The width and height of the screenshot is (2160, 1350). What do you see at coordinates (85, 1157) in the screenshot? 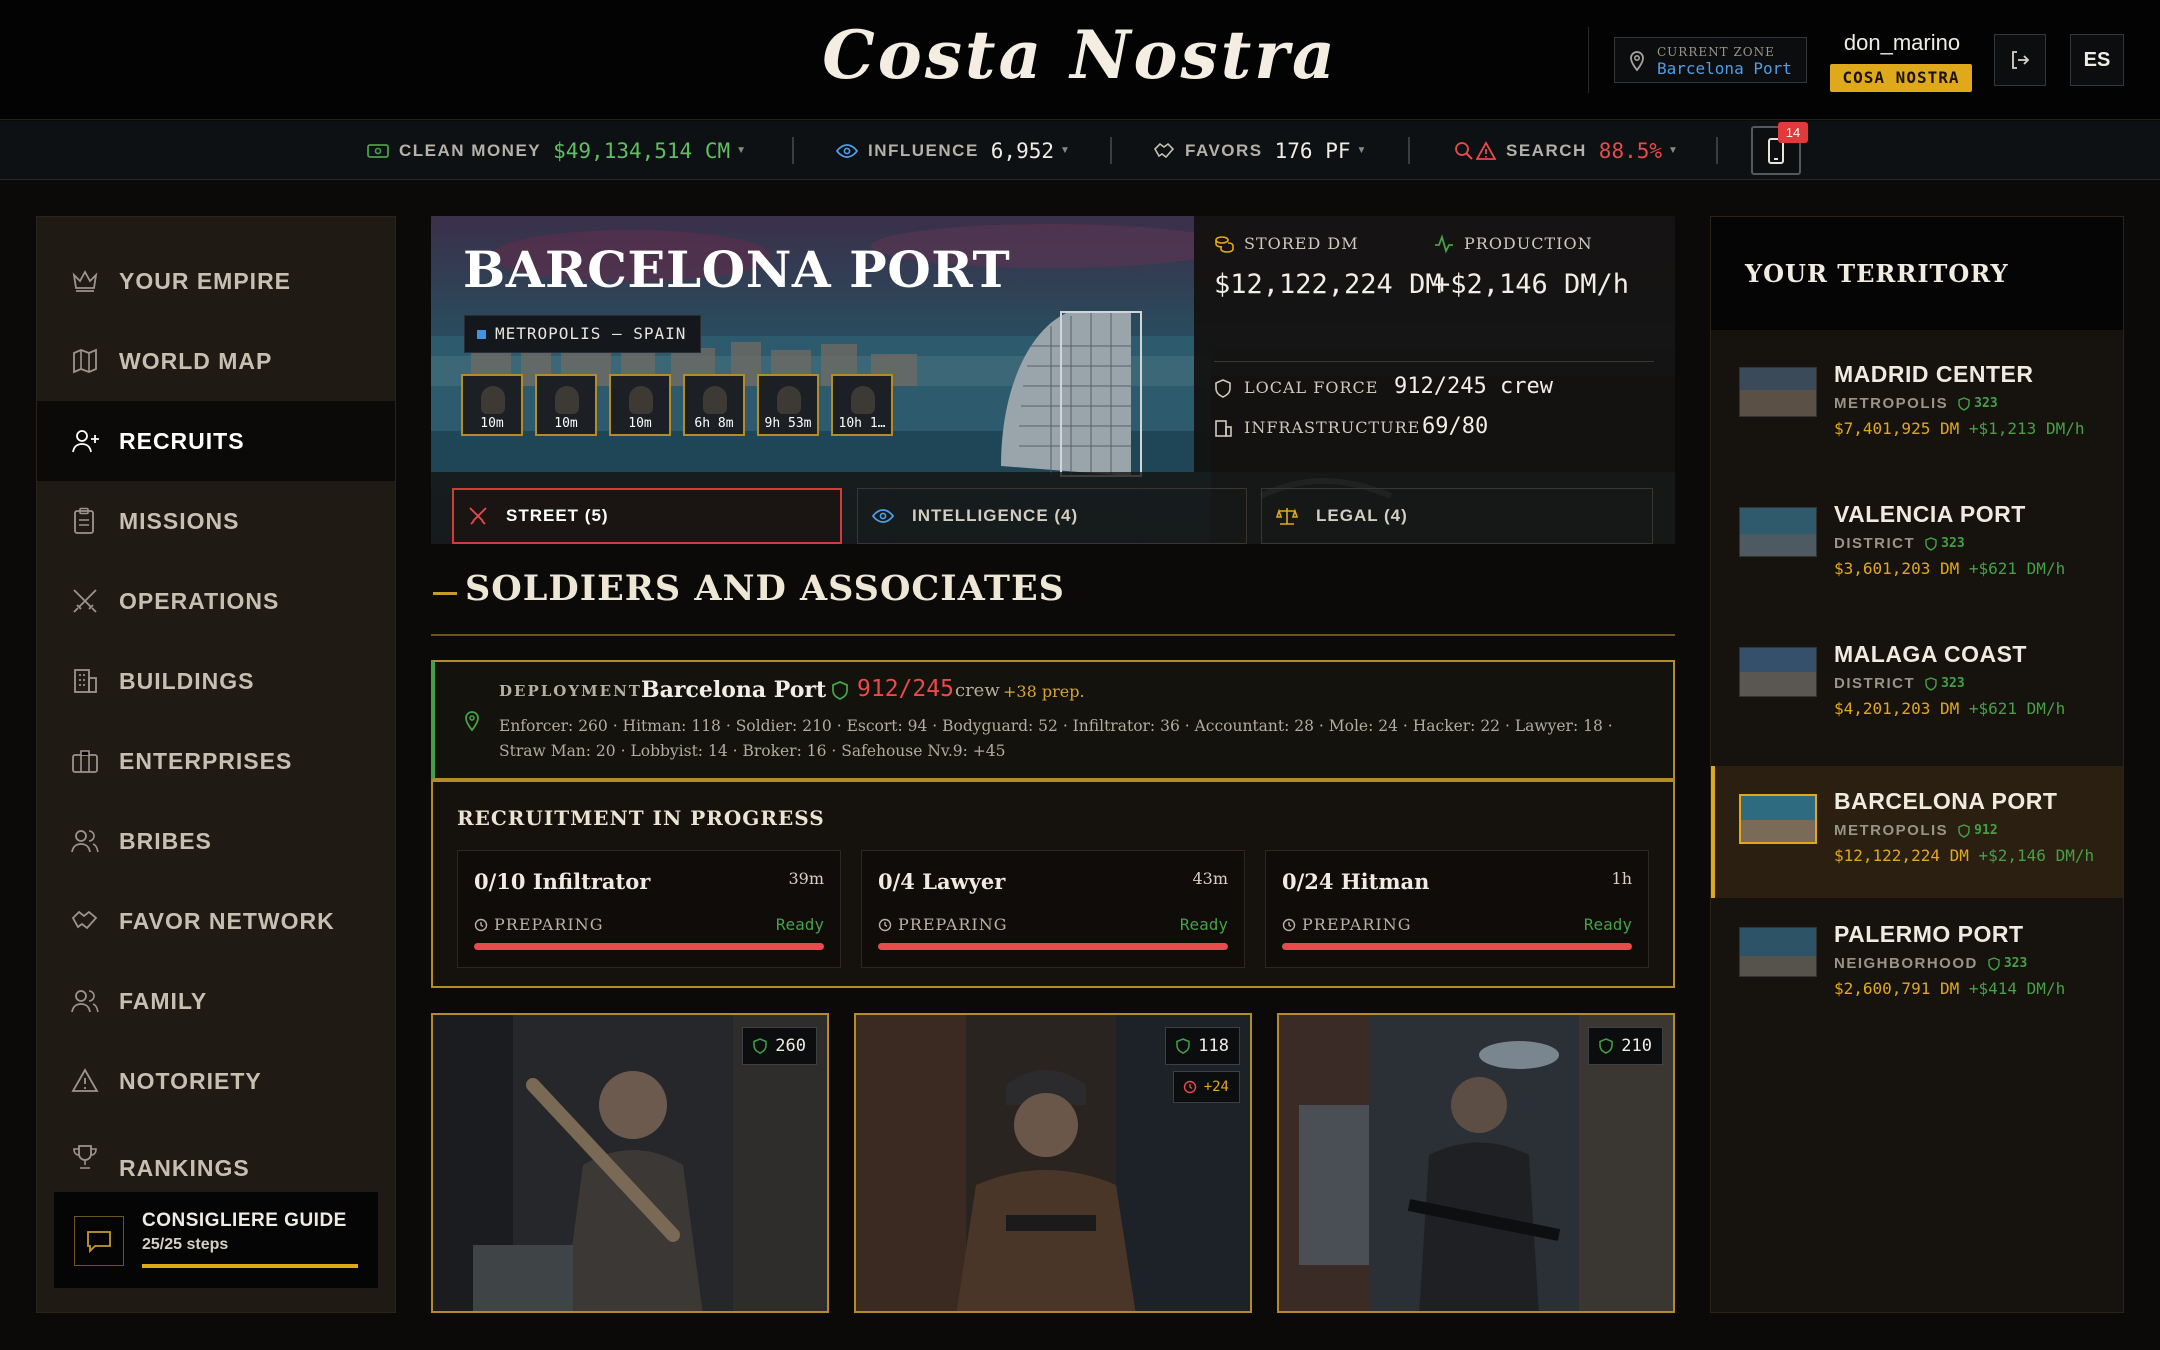
I see `trophy-icon` at bounding box center [85, 1157].